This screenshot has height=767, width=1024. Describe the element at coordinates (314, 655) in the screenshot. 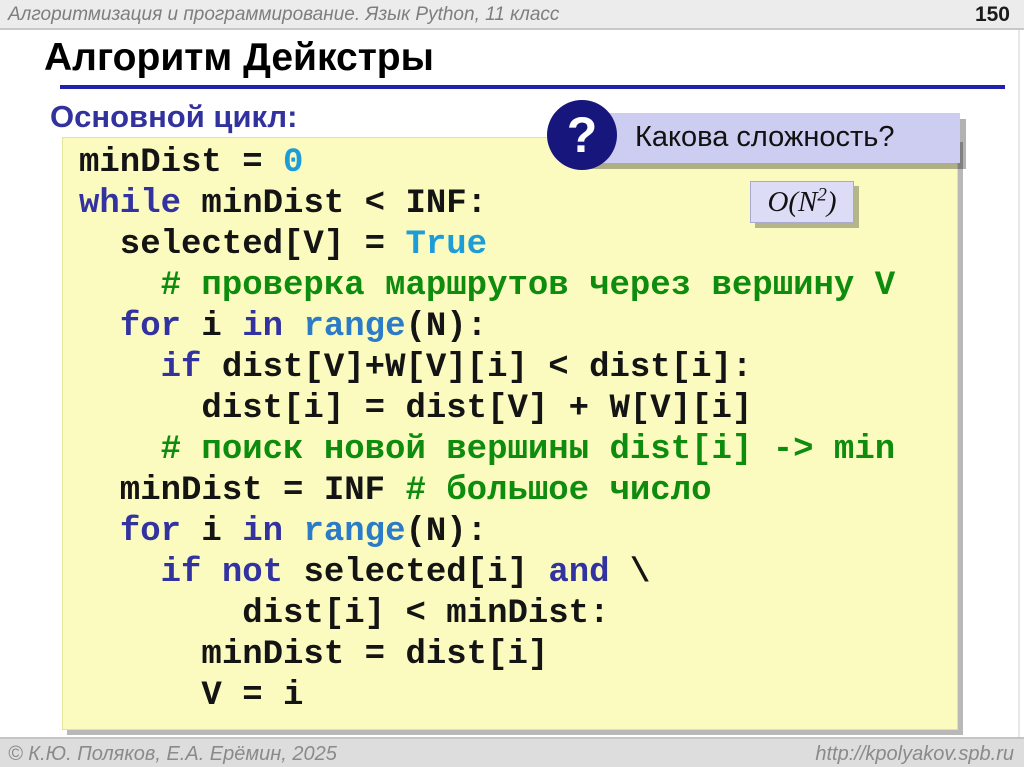

I see `code-line: minDist = dist[i]` at that location.